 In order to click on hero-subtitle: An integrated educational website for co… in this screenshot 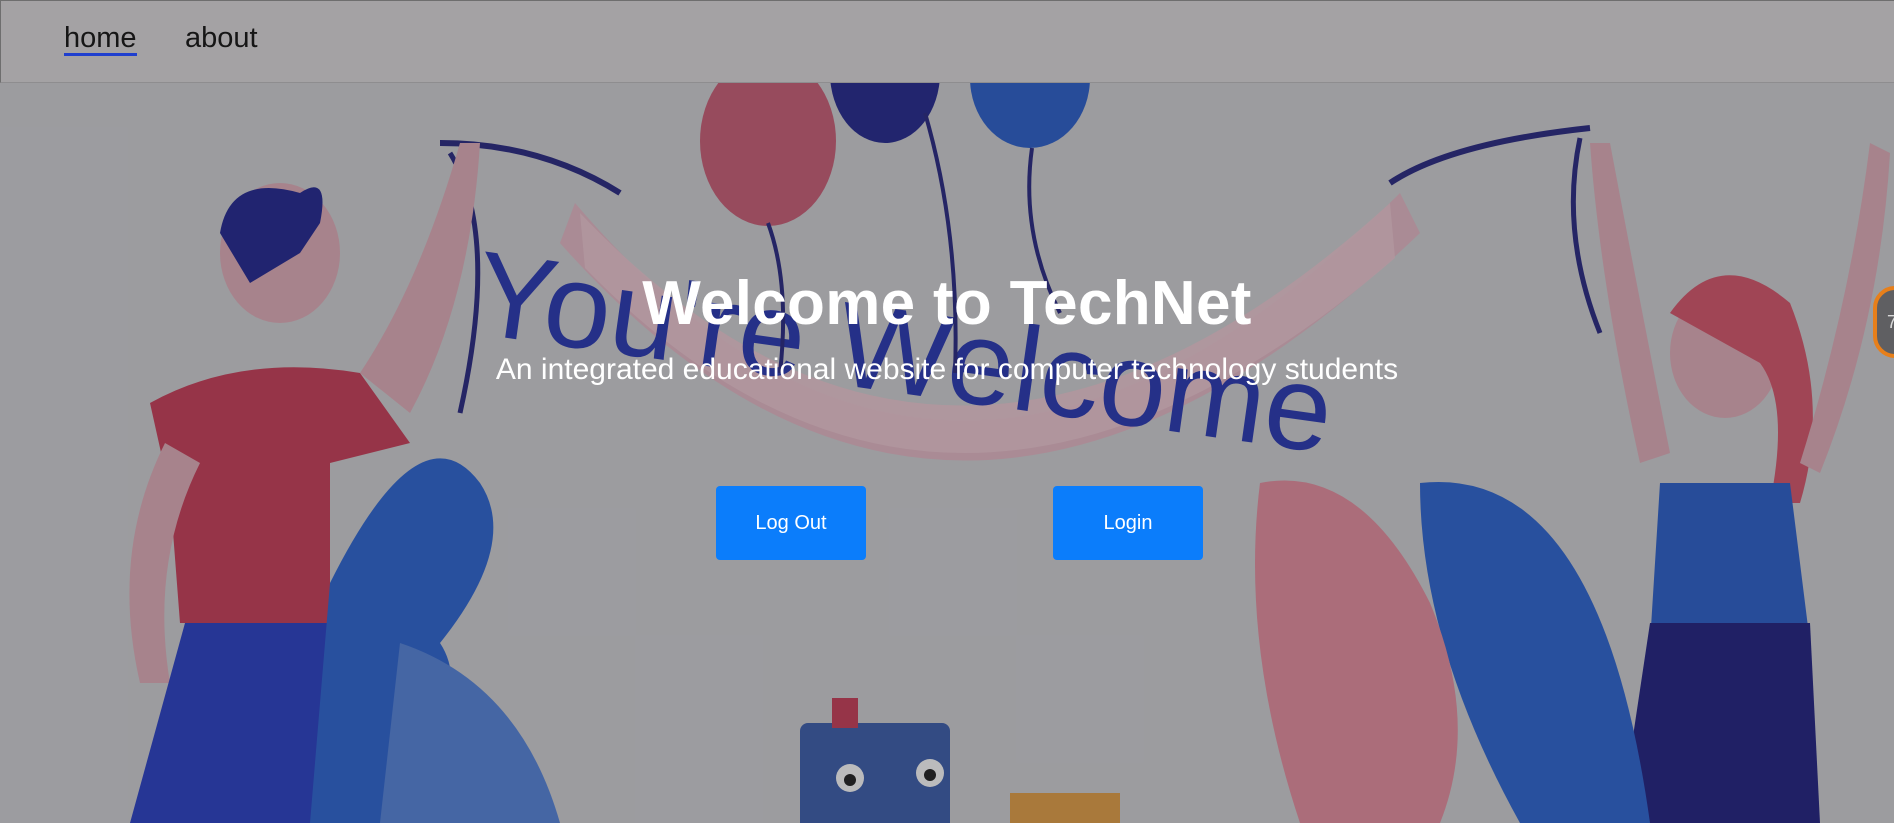, I will do `click(947, 369)`.